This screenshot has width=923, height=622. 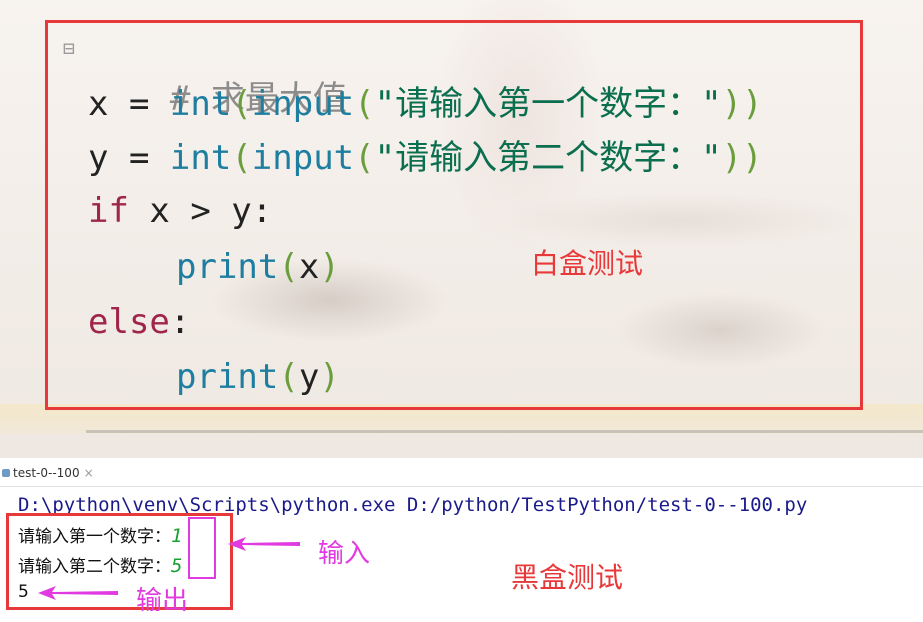 What do you see at coordinates (264, 544) in the screenshot?
I see `input-arrow-icon` at bounding box center [264, 544].